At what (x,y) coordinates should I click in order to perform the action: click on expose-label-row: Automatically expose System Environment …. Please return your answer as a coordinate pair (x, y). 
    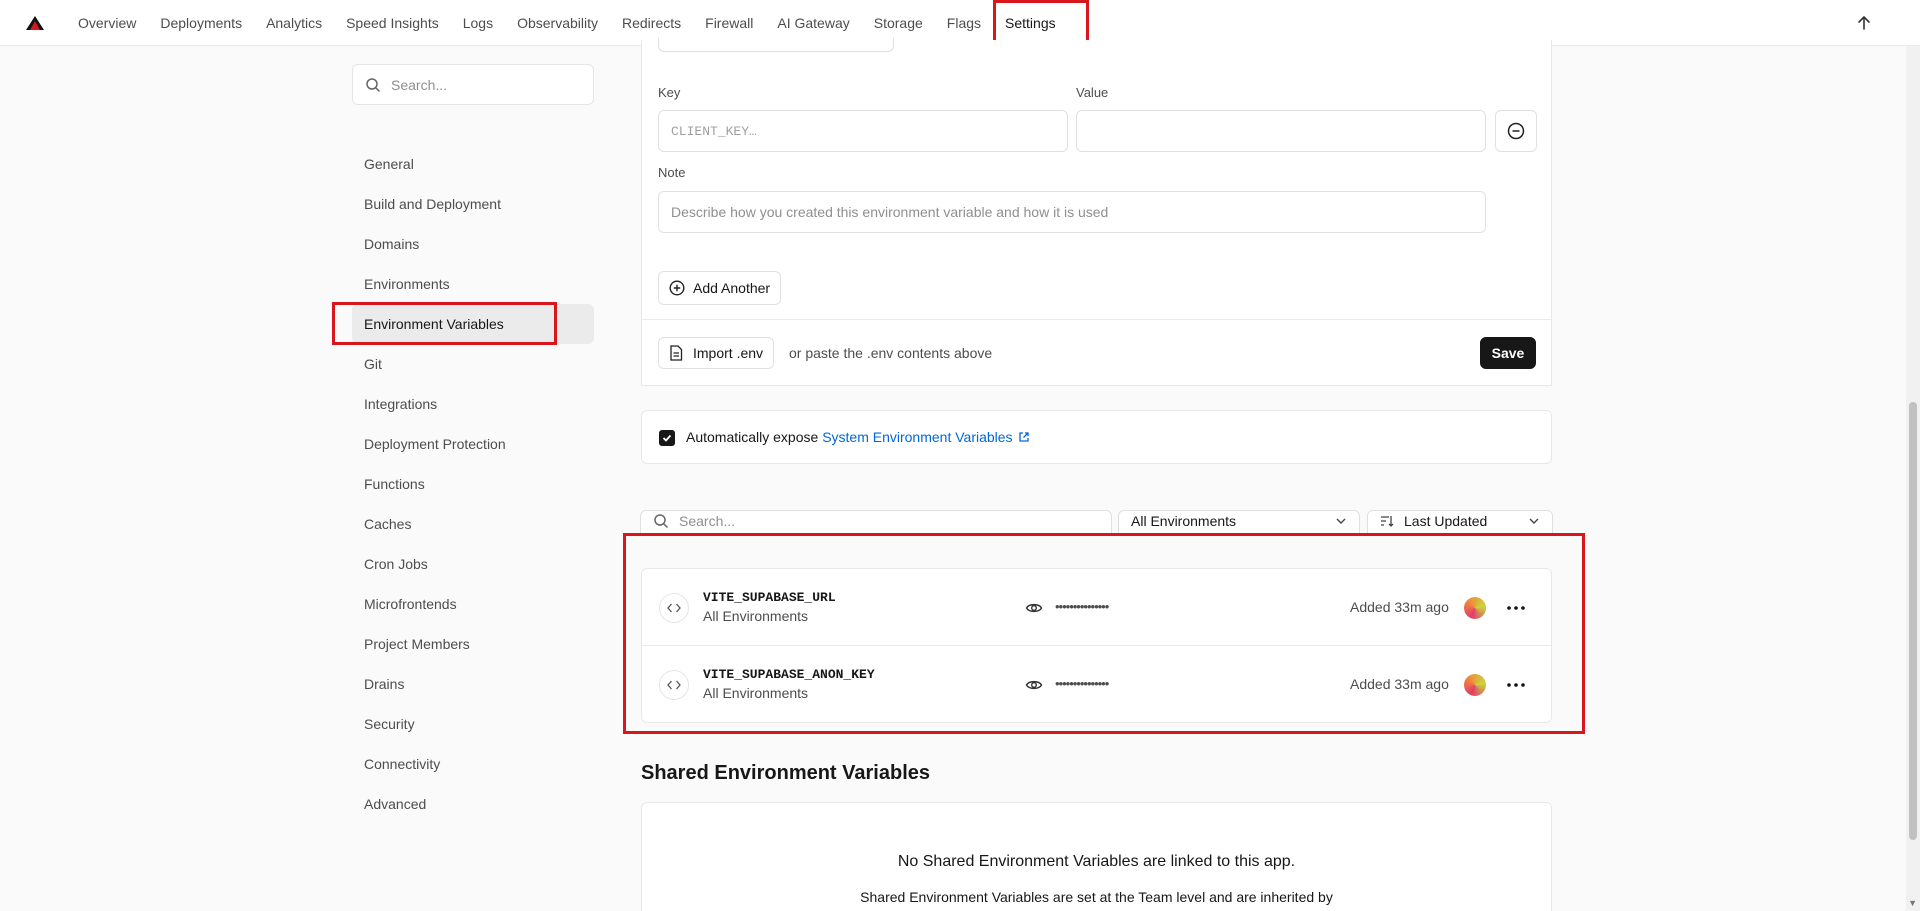
    Looking at the image, I should click on (858, 437).